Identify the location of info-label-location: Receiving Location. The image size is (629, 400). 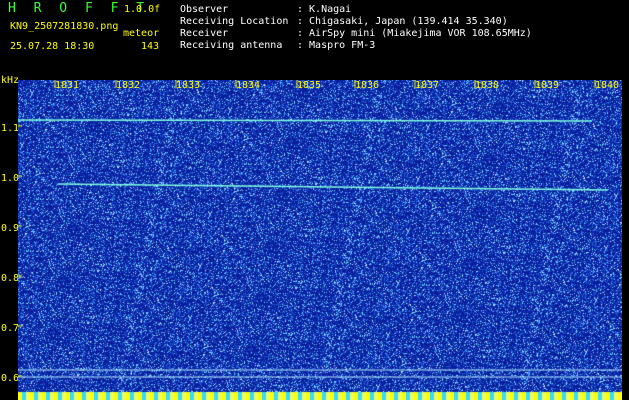
(234, 21).